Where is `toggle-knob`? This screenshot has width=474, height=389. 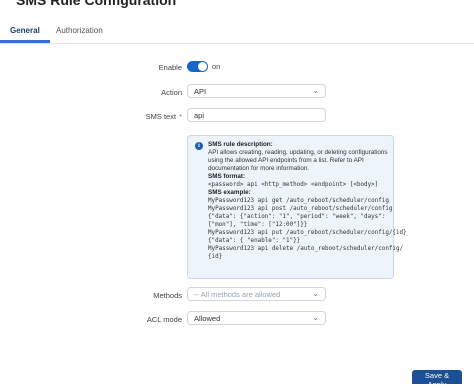 toggle-knob is located at coordinates (202, 66).